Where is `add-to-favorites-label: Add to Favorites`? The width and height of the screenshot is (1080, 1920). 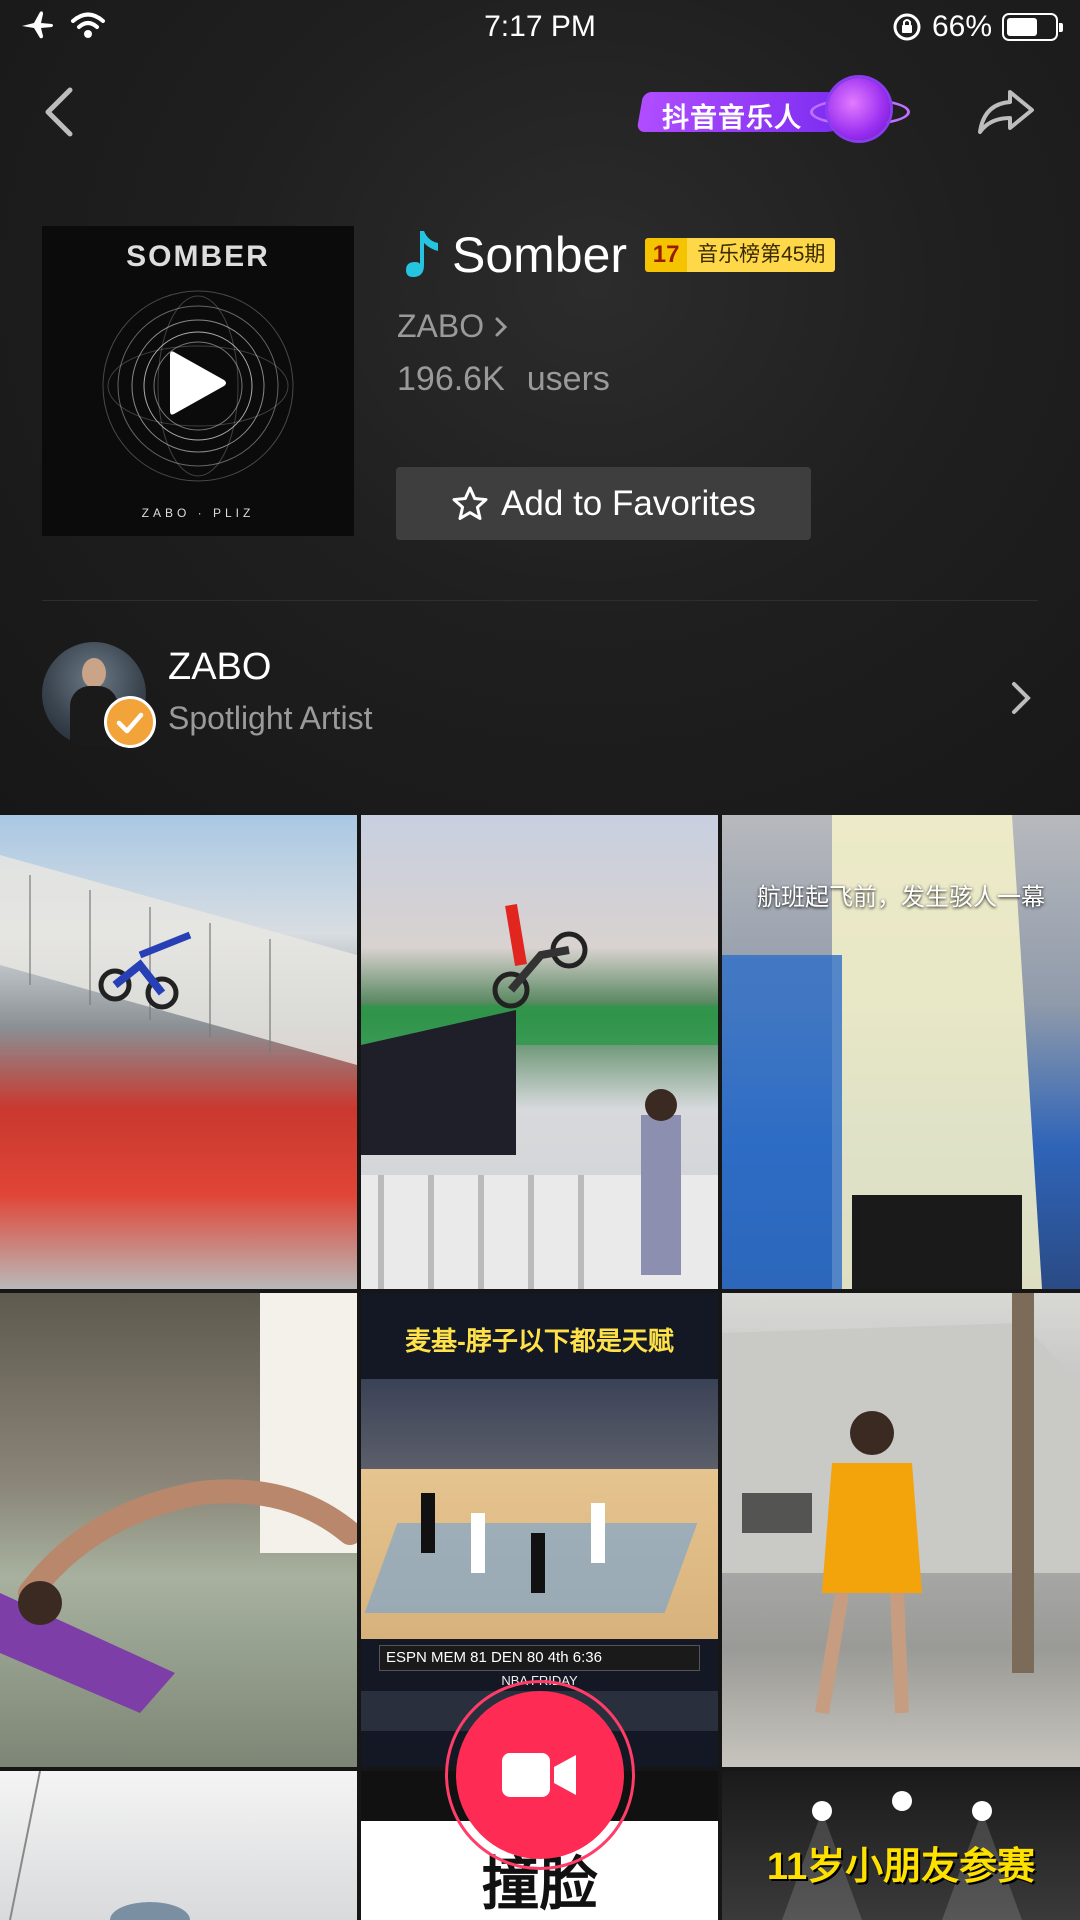
add-to-favorites-label: Add to Favorites is located at coordinates (628, 503).